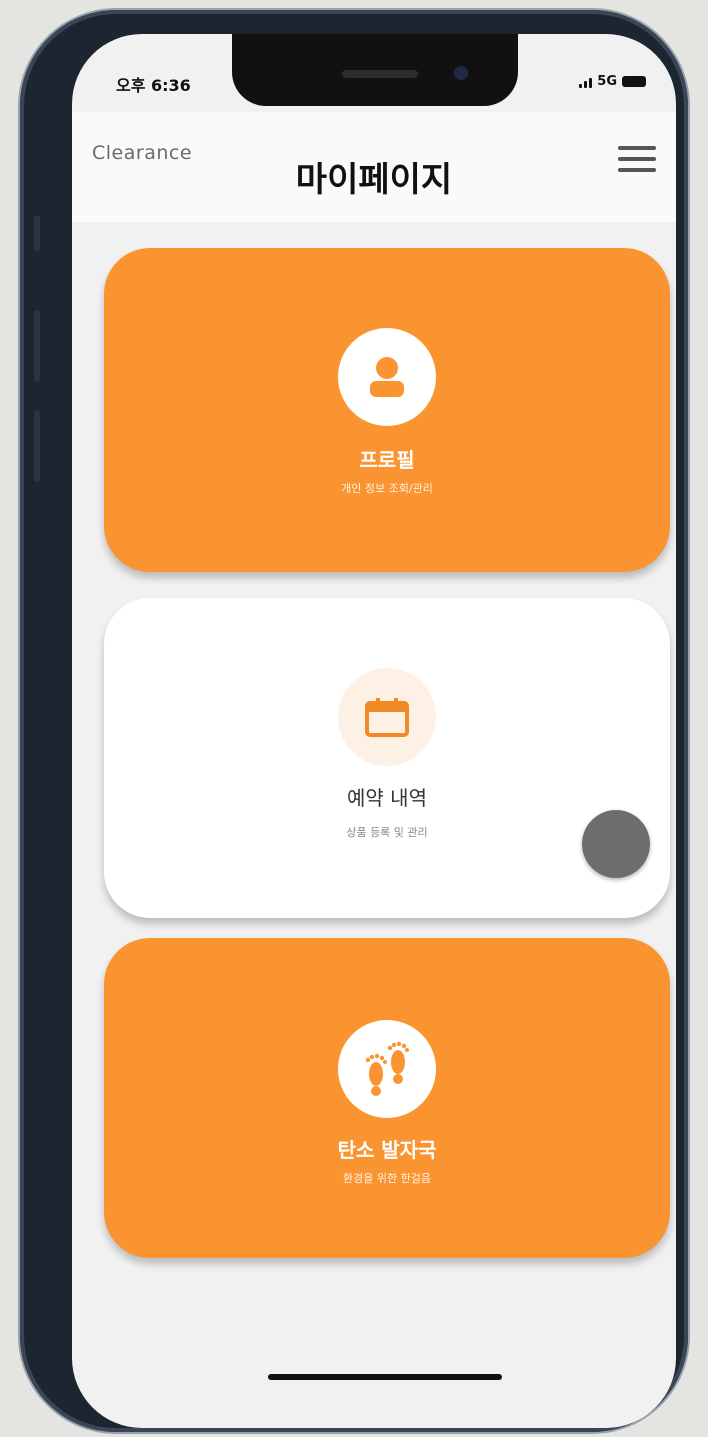 Image resolution: width=708 pixels, height=1437 pixels. I want to click on carbon-icon-circle, so click(387, 1069).